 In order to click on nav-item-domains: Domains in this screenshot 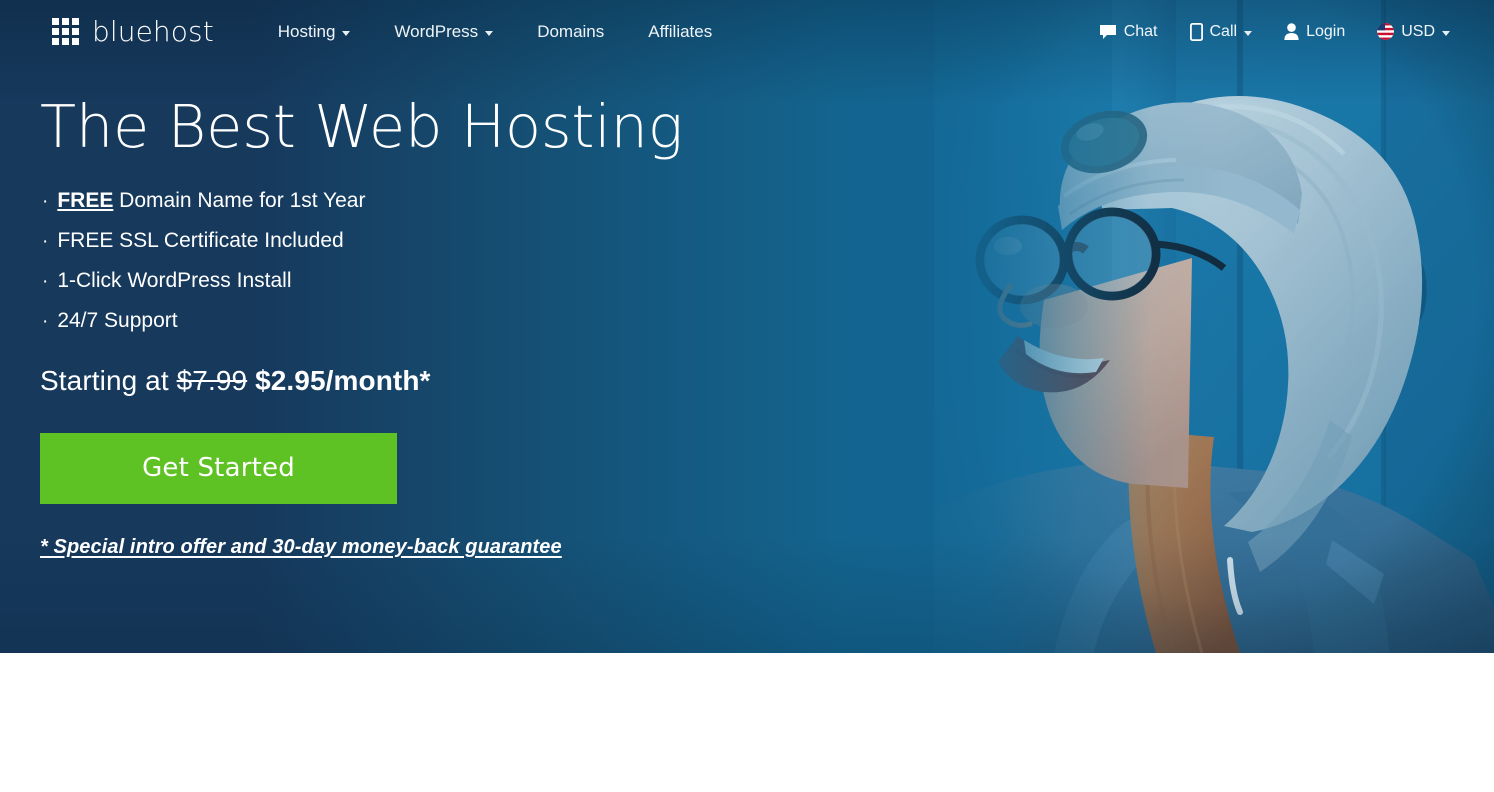, I will do `click(570, 32)`.